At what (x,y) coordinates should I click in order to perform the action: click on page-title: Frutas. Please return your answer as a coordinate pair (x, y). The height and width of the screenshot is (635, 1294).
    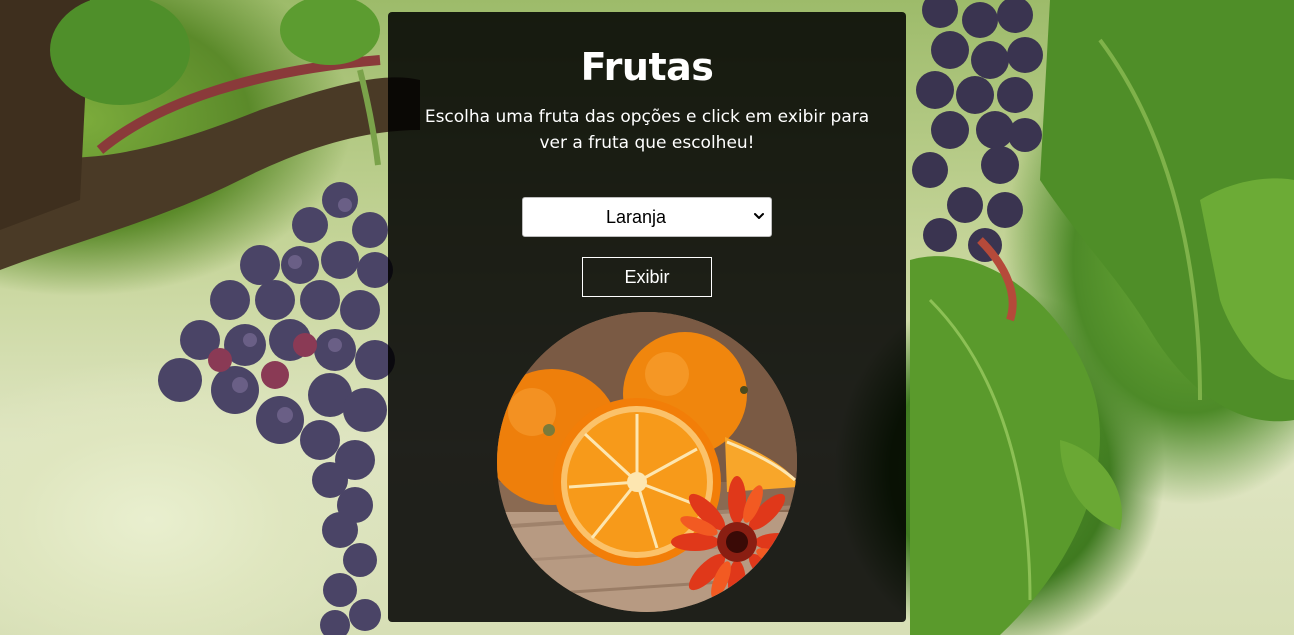
    Looking at the image, I should click on (647, 67).